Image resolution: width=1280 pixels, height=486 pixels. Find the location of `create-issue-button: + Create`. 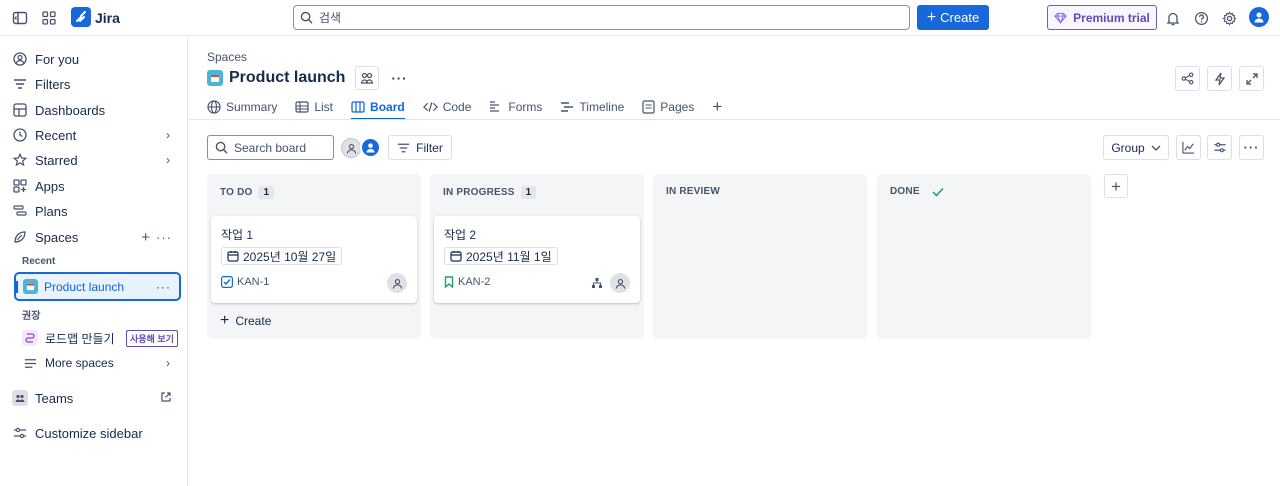

create-issue-button: + Create is located at coordinates (245, 321).